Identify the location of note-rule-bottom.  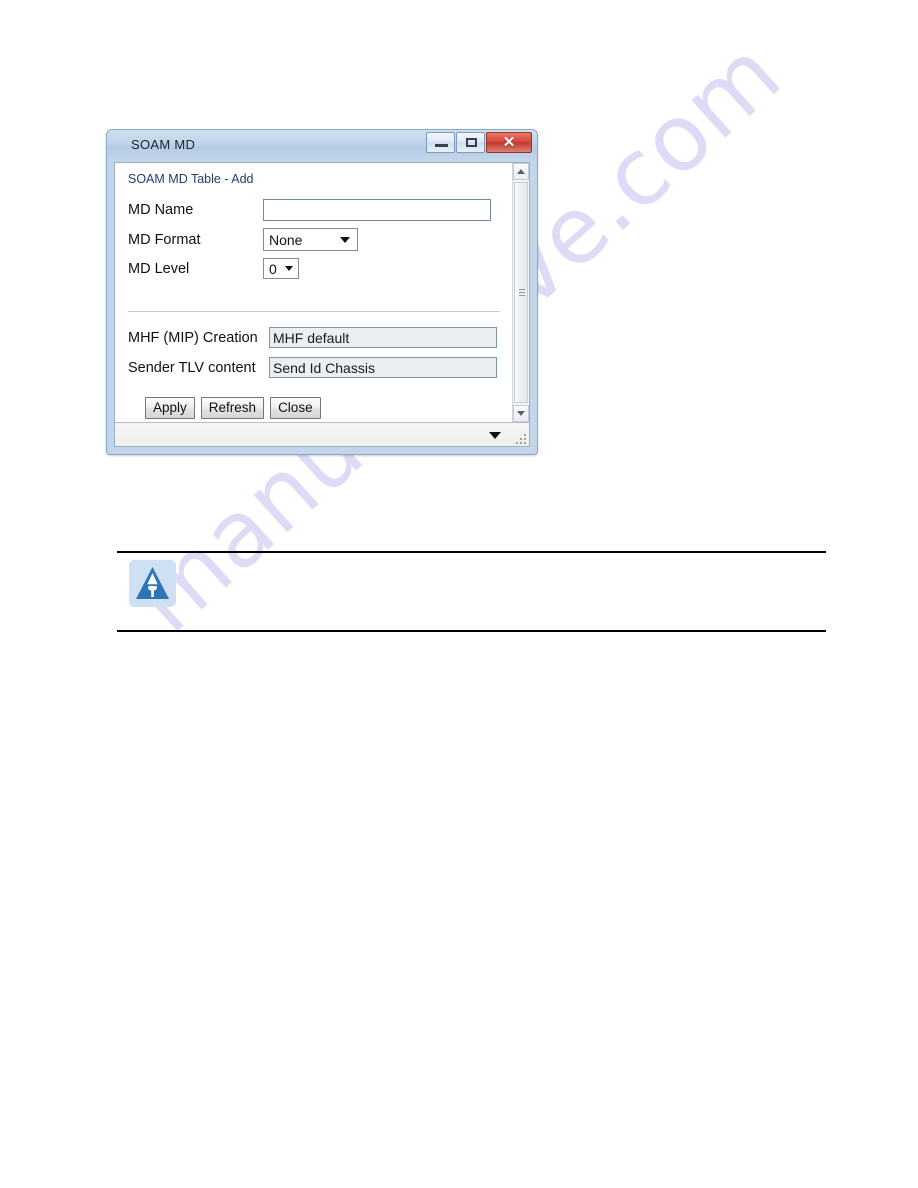
(471, 631).